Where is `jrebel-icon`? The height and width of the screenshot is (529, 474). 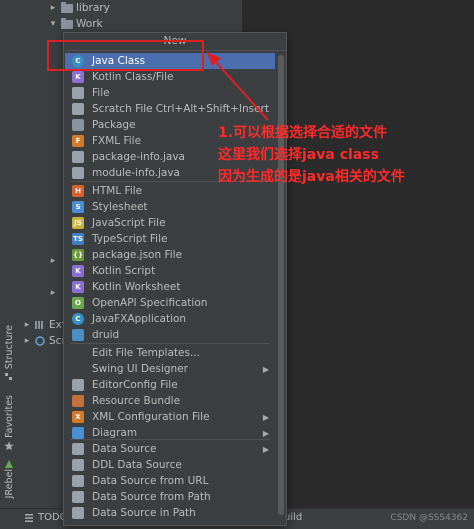 jrebel-icon is located at coordinates (9, 464).